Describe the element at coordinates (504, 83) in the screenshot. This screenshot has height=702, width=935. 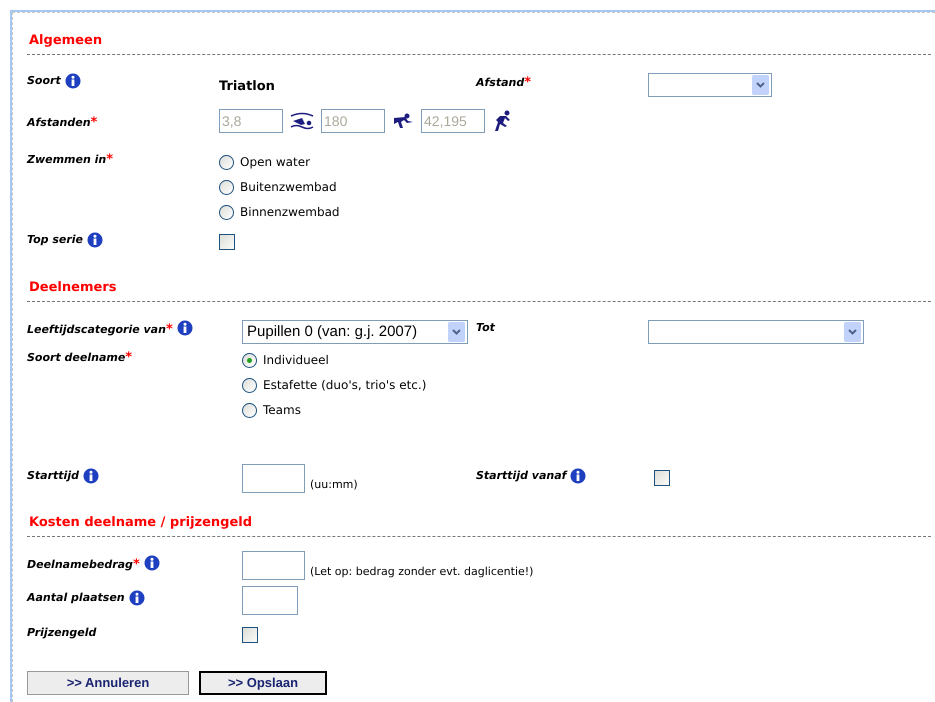
I see `field-label: Afstand*` at that location.